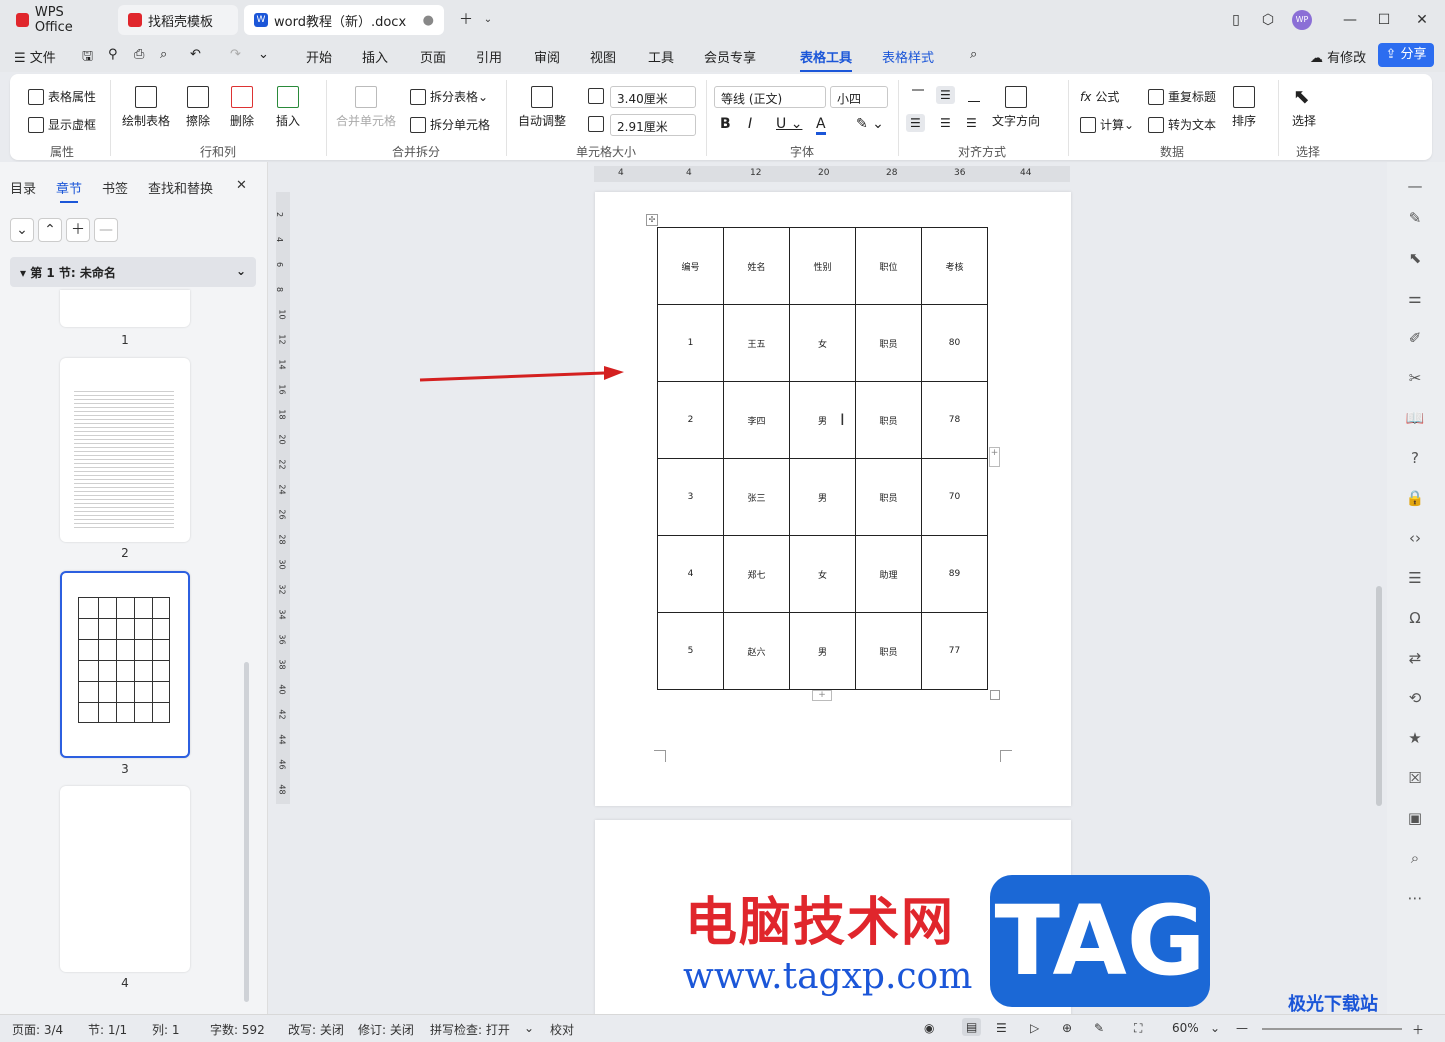  Describe the element at coordinates (756, 497) in the screenshot. I see `table-cell: 张三` at that location.